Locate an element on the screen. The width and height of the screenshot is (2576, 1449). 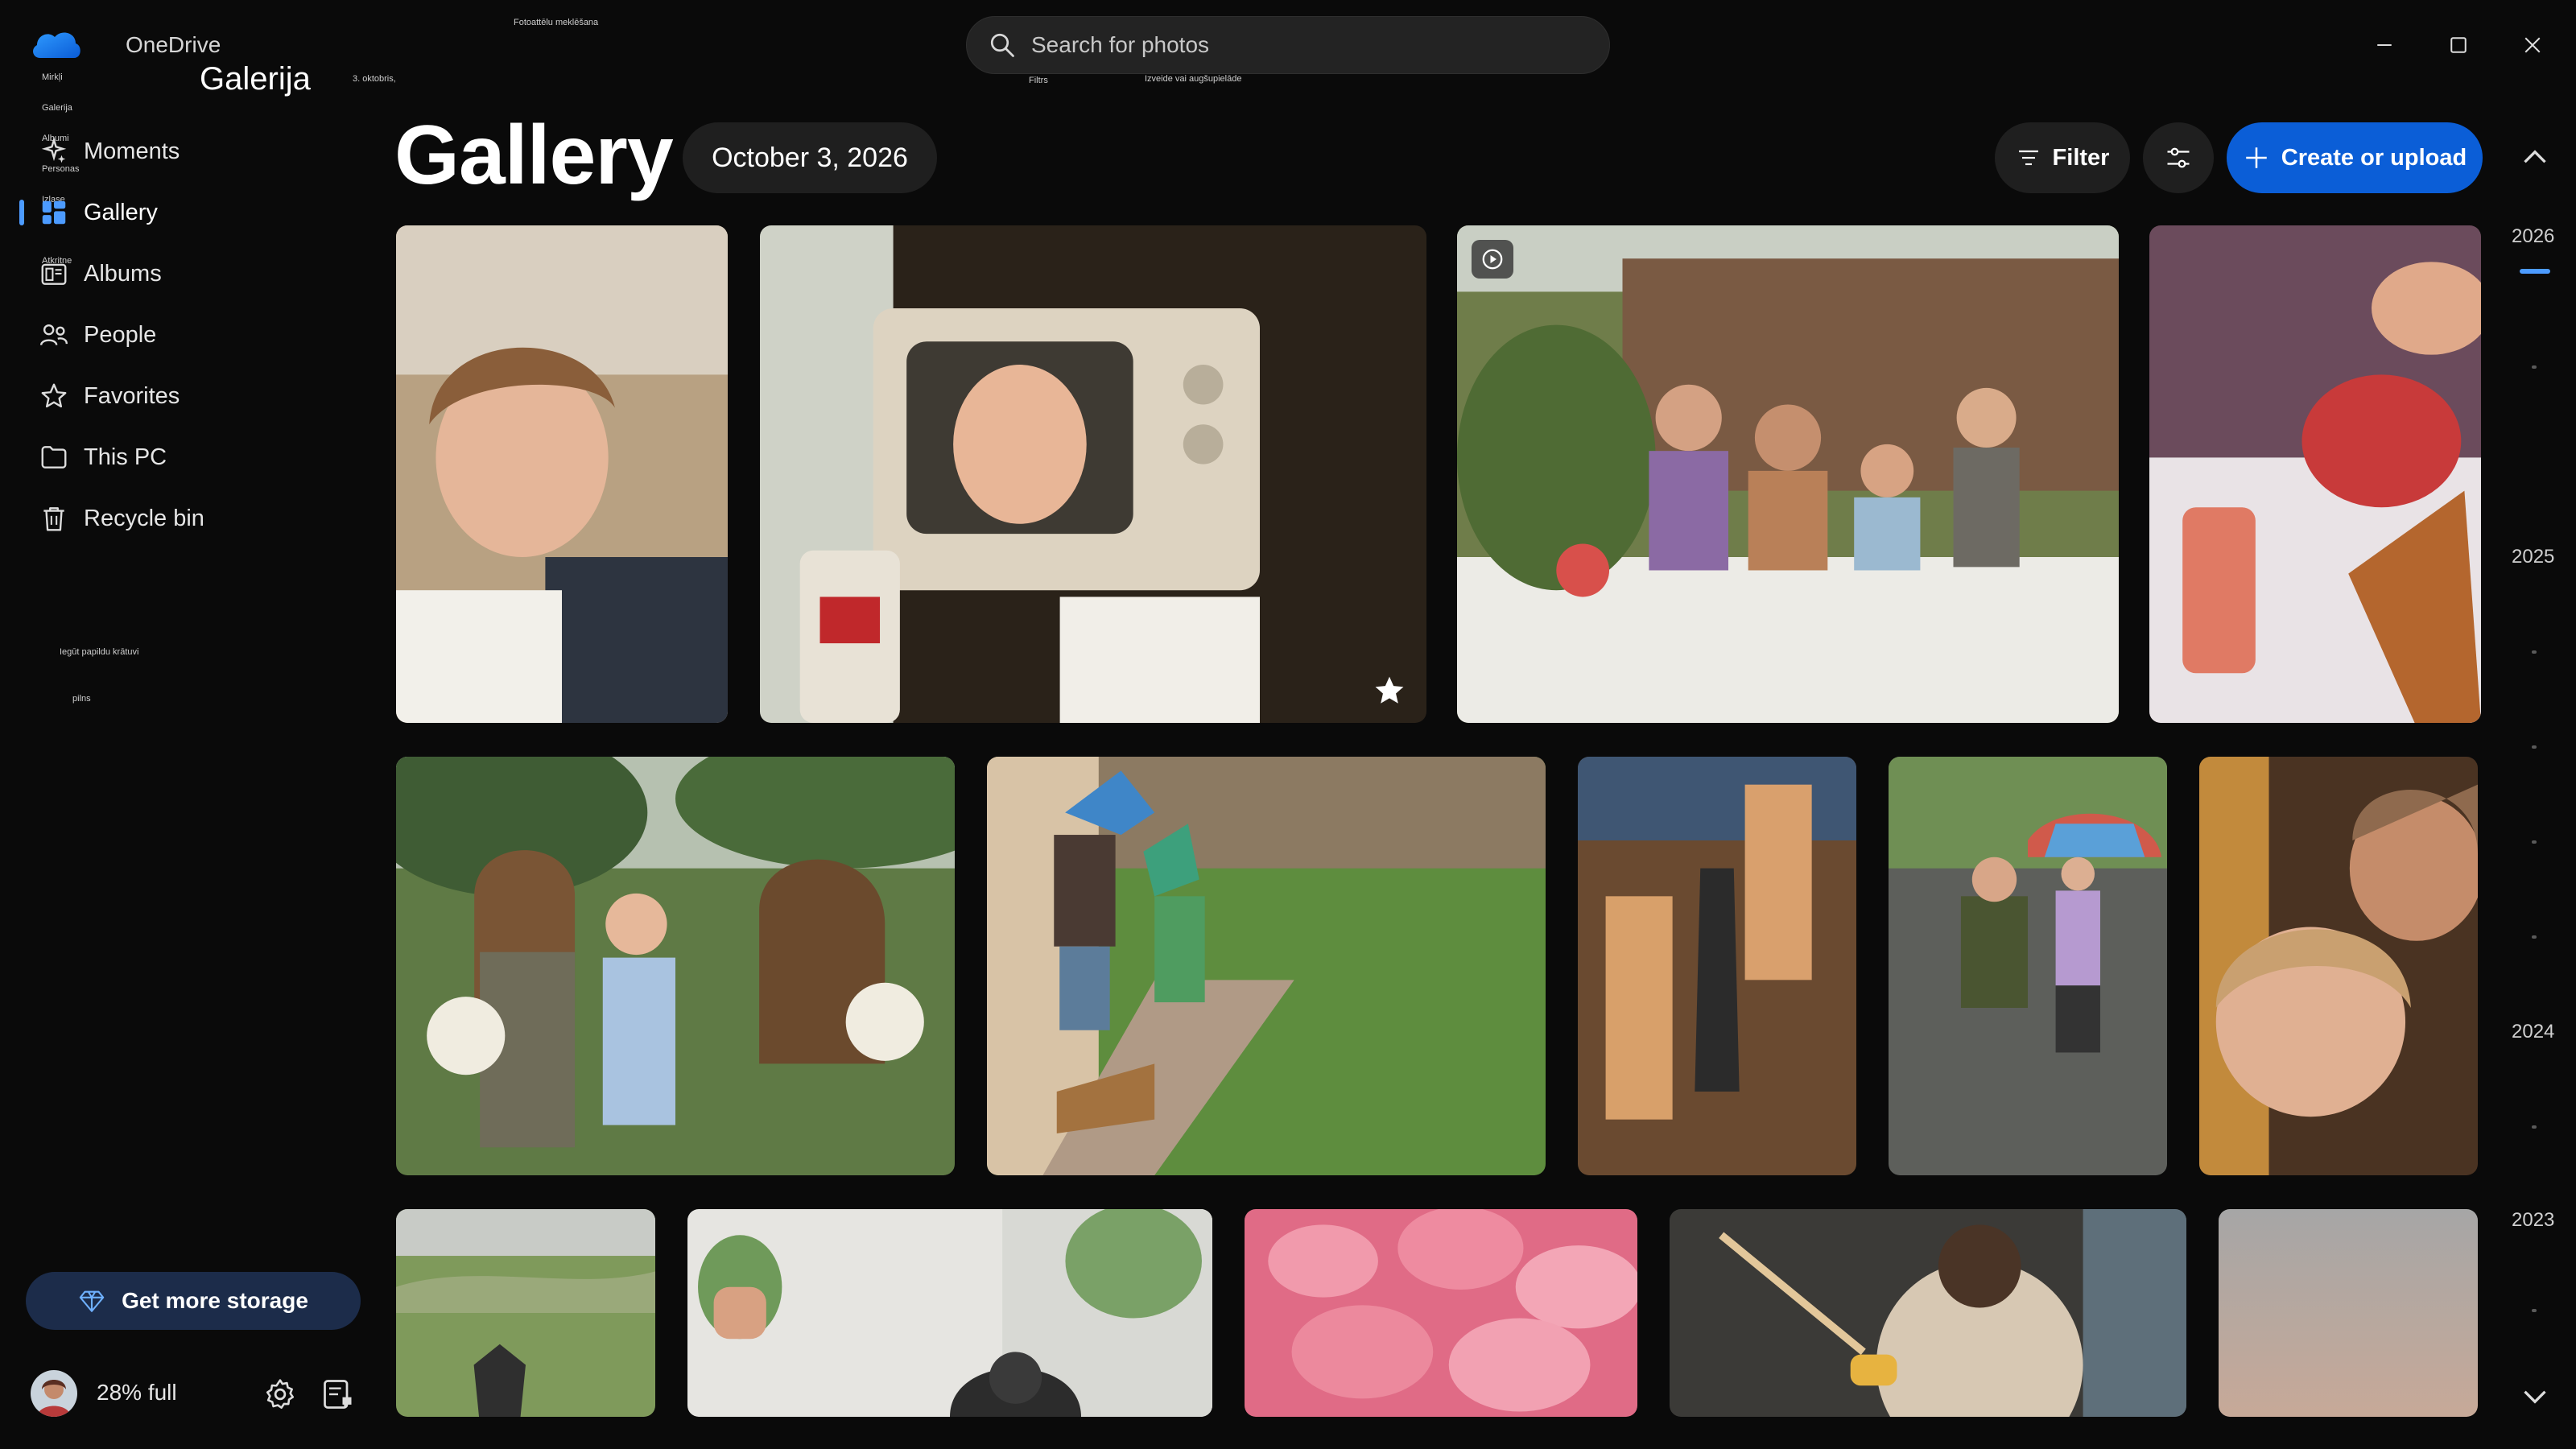
play-icon is located at coordinates (1492, 259).